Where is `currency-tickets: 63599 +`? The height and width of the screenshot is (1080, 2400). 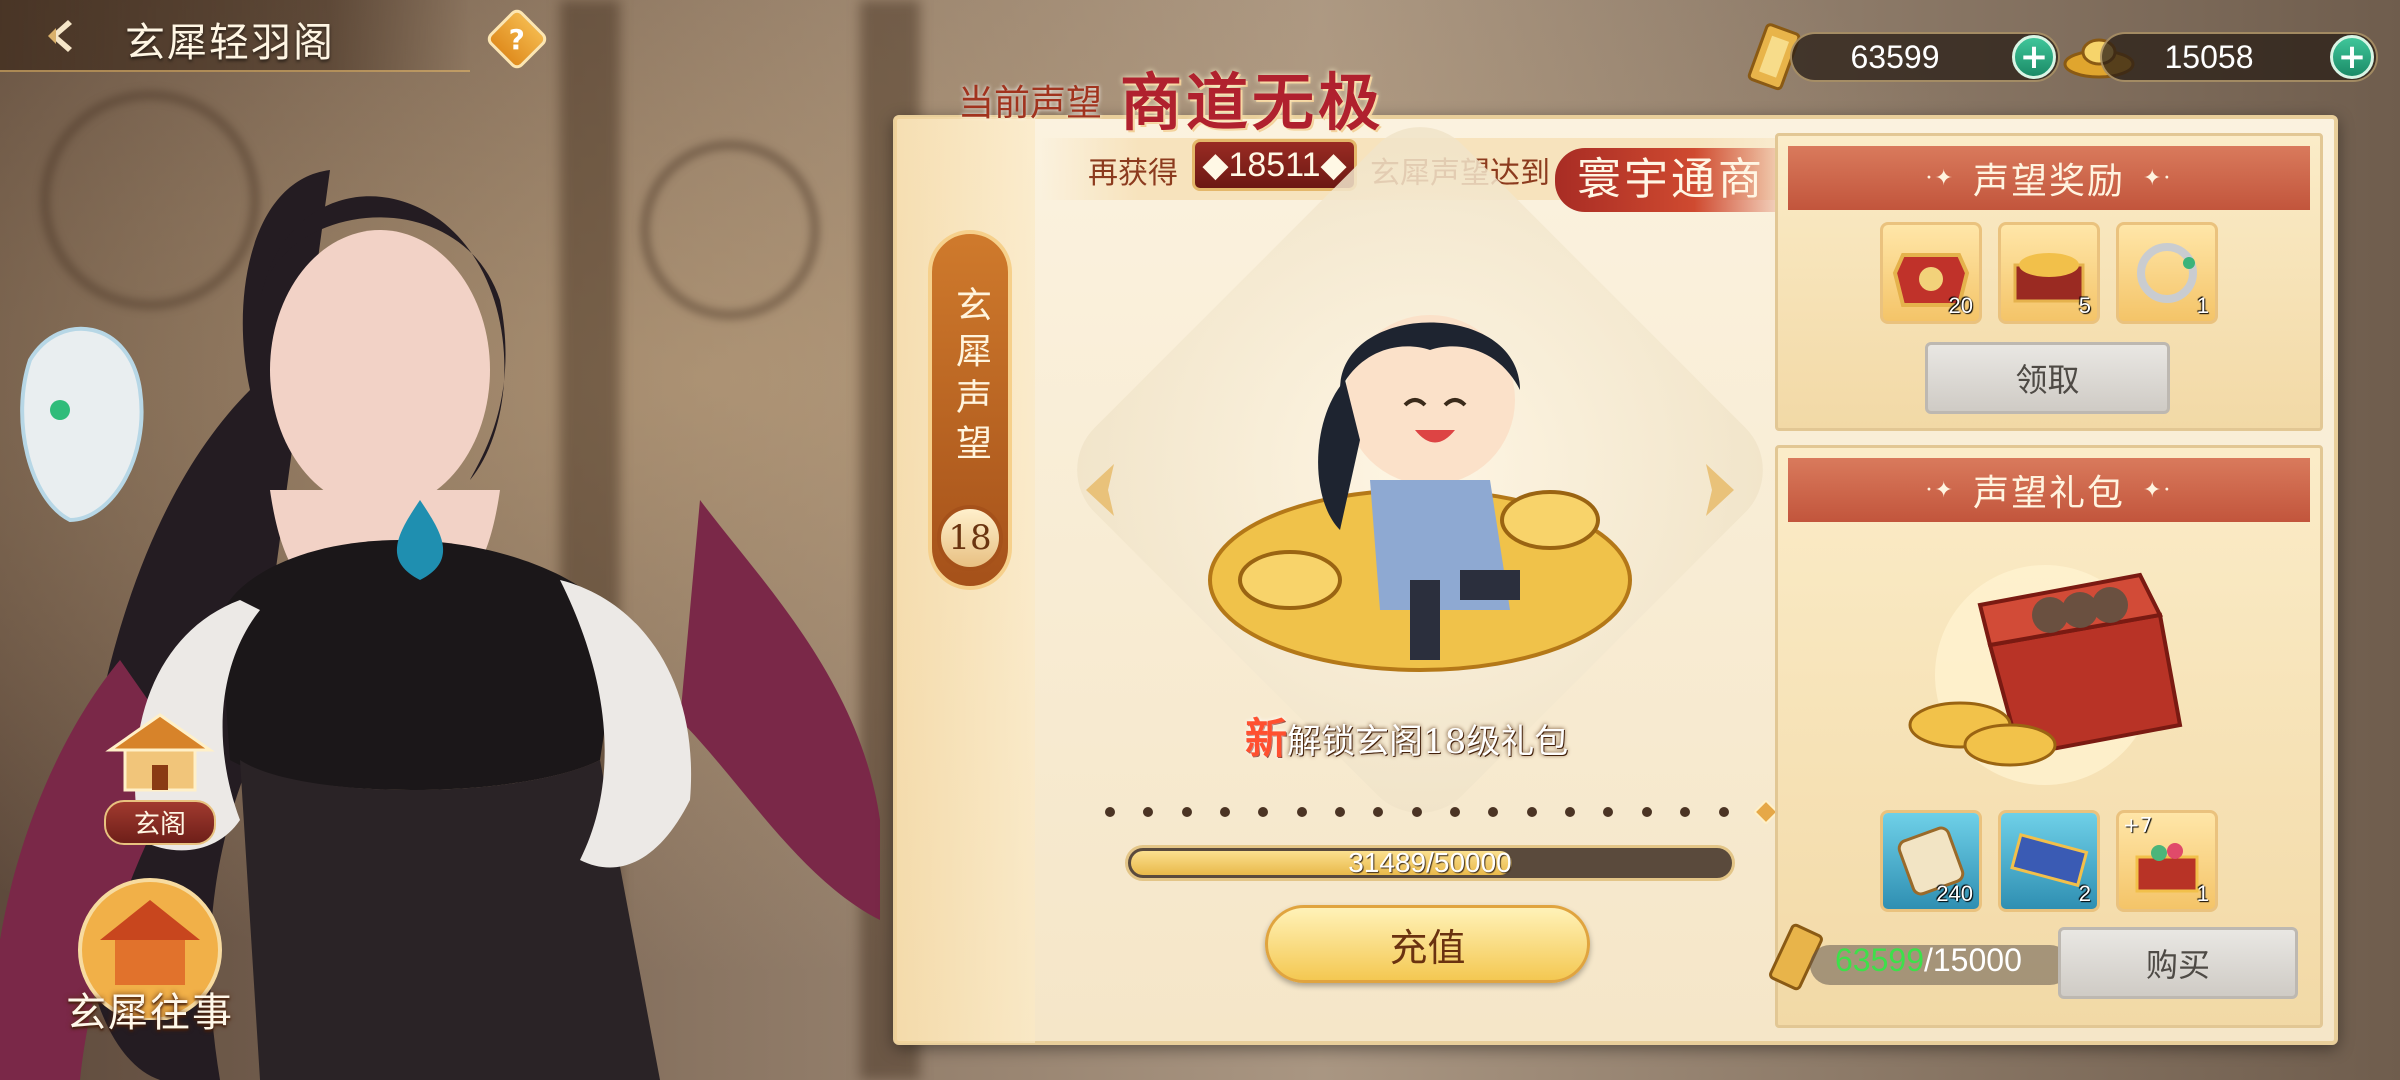
currency-tickets: 63599 + is located at coordinates (1925, 57).